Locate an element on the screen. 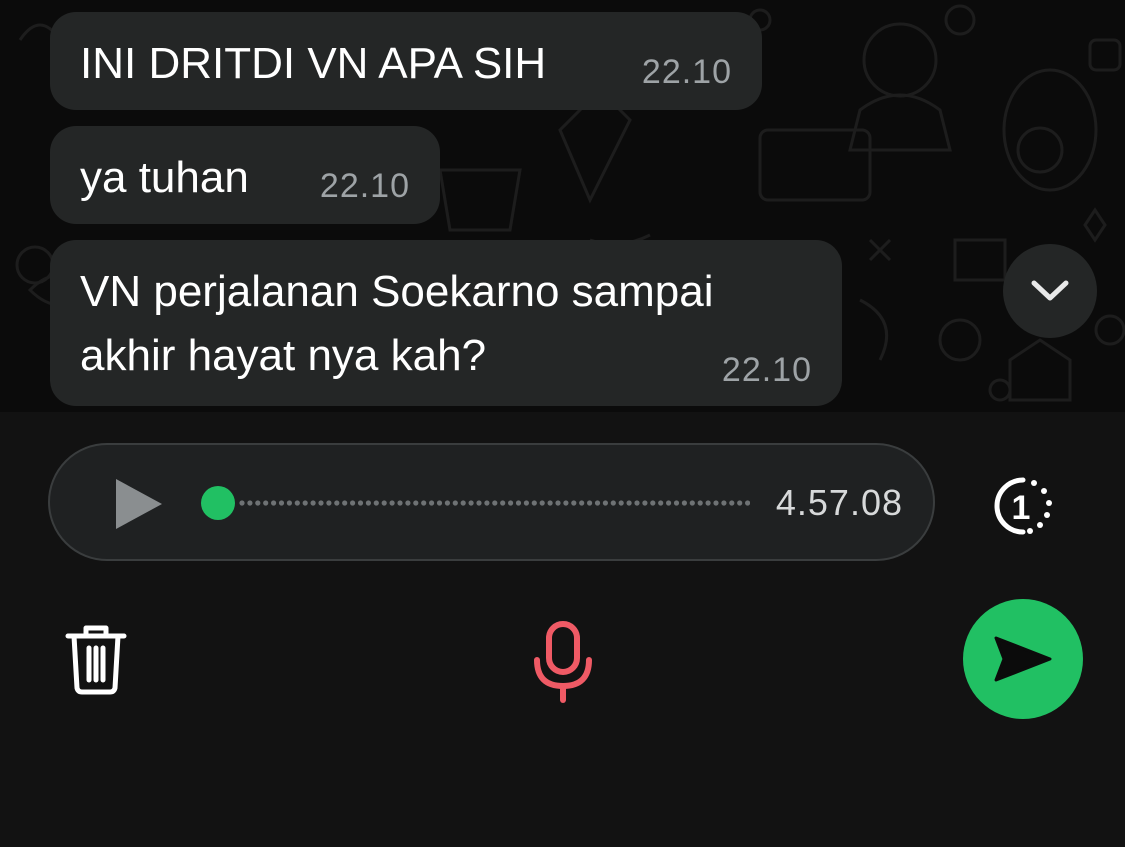 This screenshot has height=847, width=1125. voice-note-preview: 4.57.08 is located at coordinates (491, 502).